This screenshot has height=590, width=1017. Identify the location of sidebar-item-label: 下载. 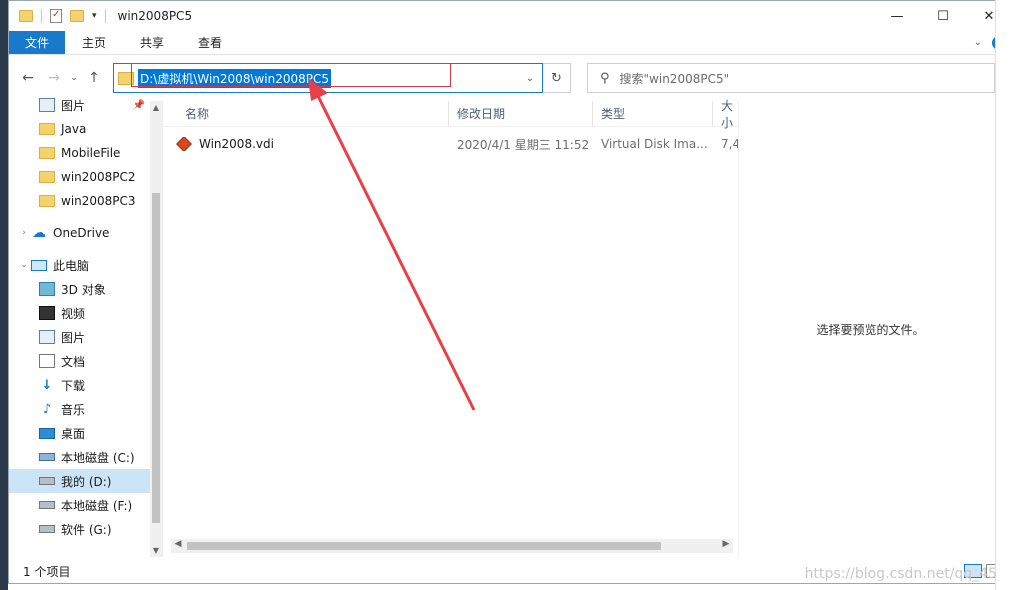
(73, 385).